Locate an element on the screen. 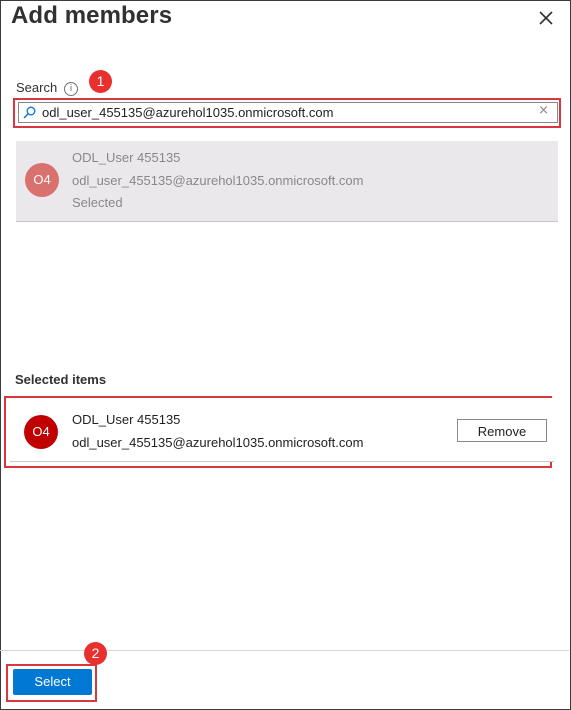 The width and height of the screenshot is (571, 710). selected-items-heading: Selected items is located at coordinates (61, 379).